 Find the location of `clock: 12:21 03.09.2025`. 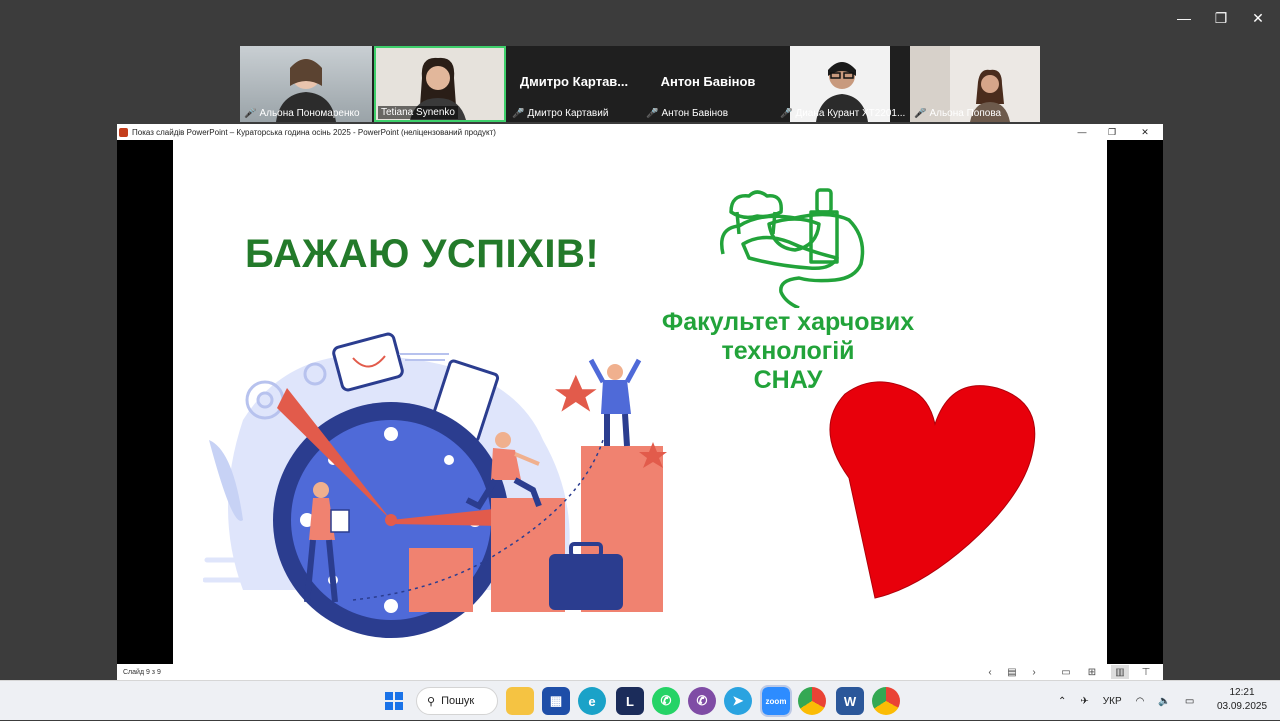

clock: 12:21 03.09.2025 is located at coordinates (1242, 700).